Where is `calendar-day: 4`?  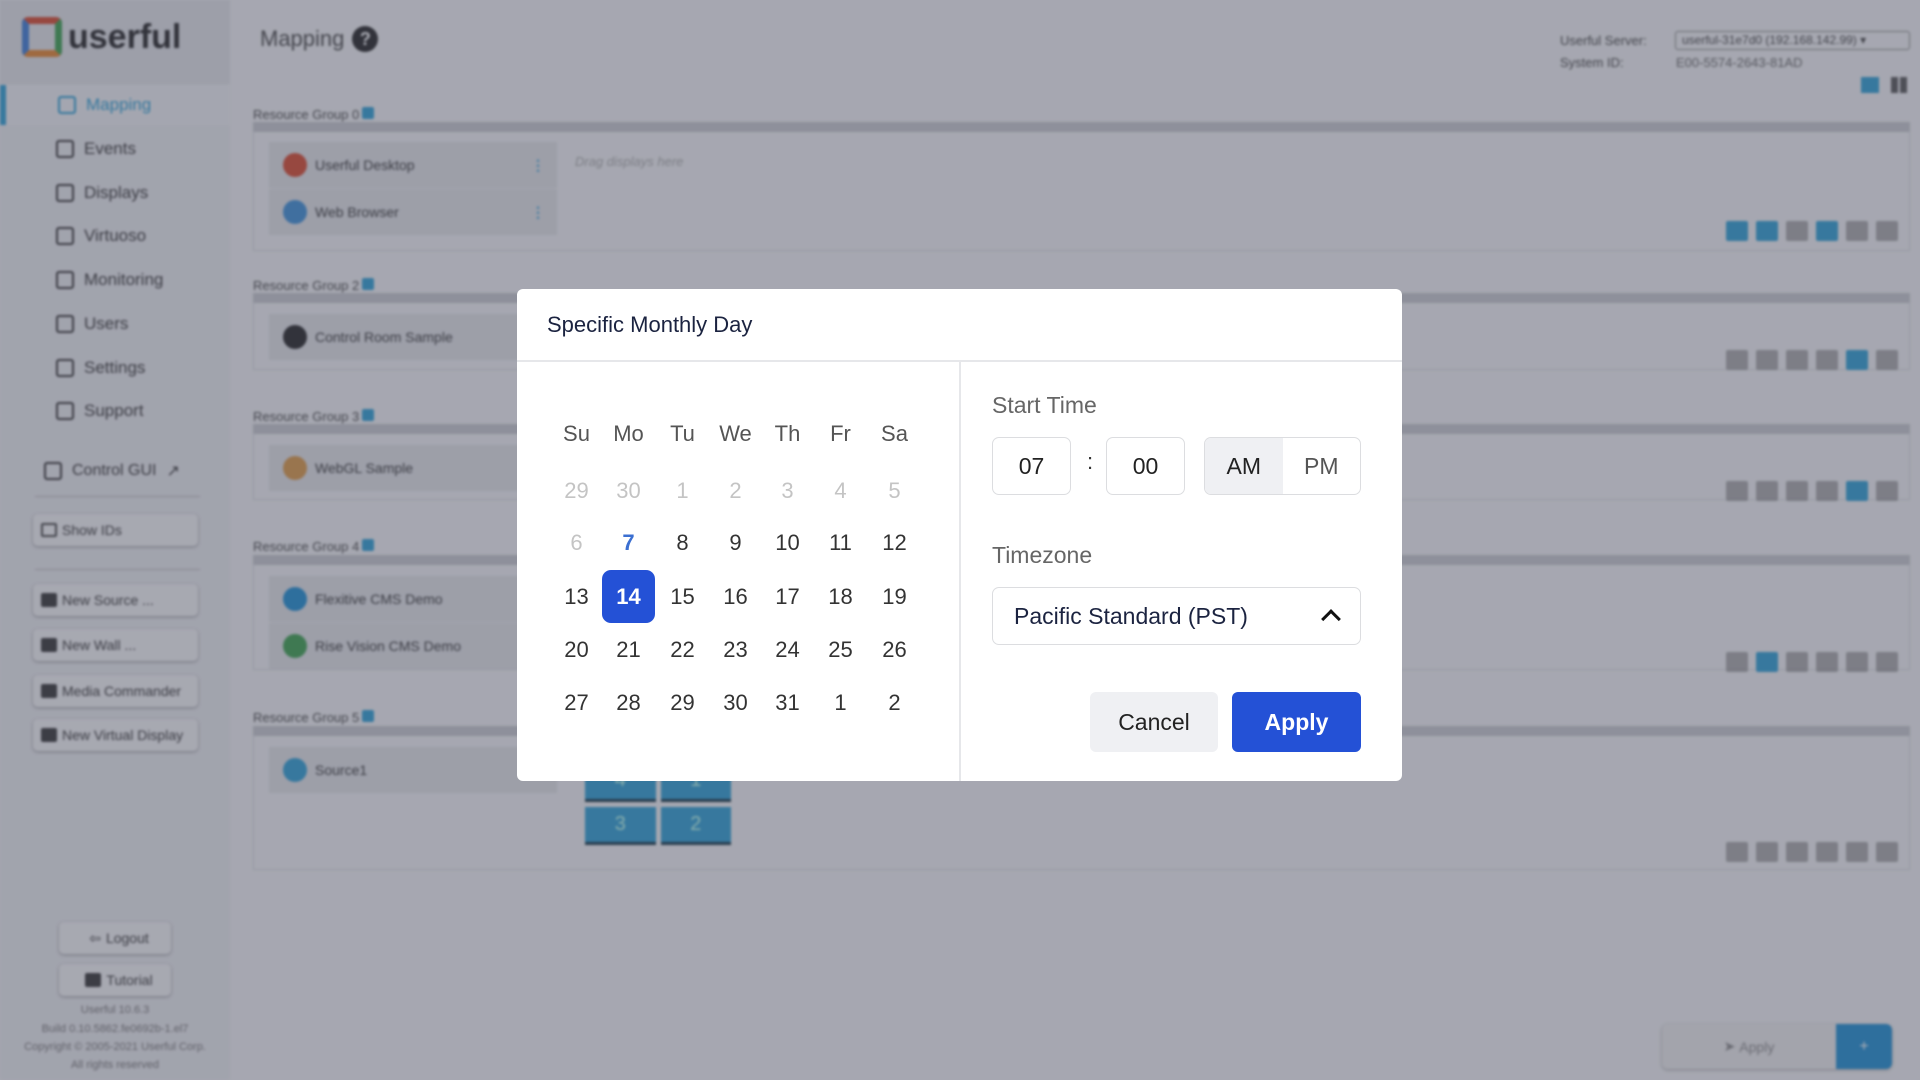 calendar-day: 4 is located at coordinates (840, 490).